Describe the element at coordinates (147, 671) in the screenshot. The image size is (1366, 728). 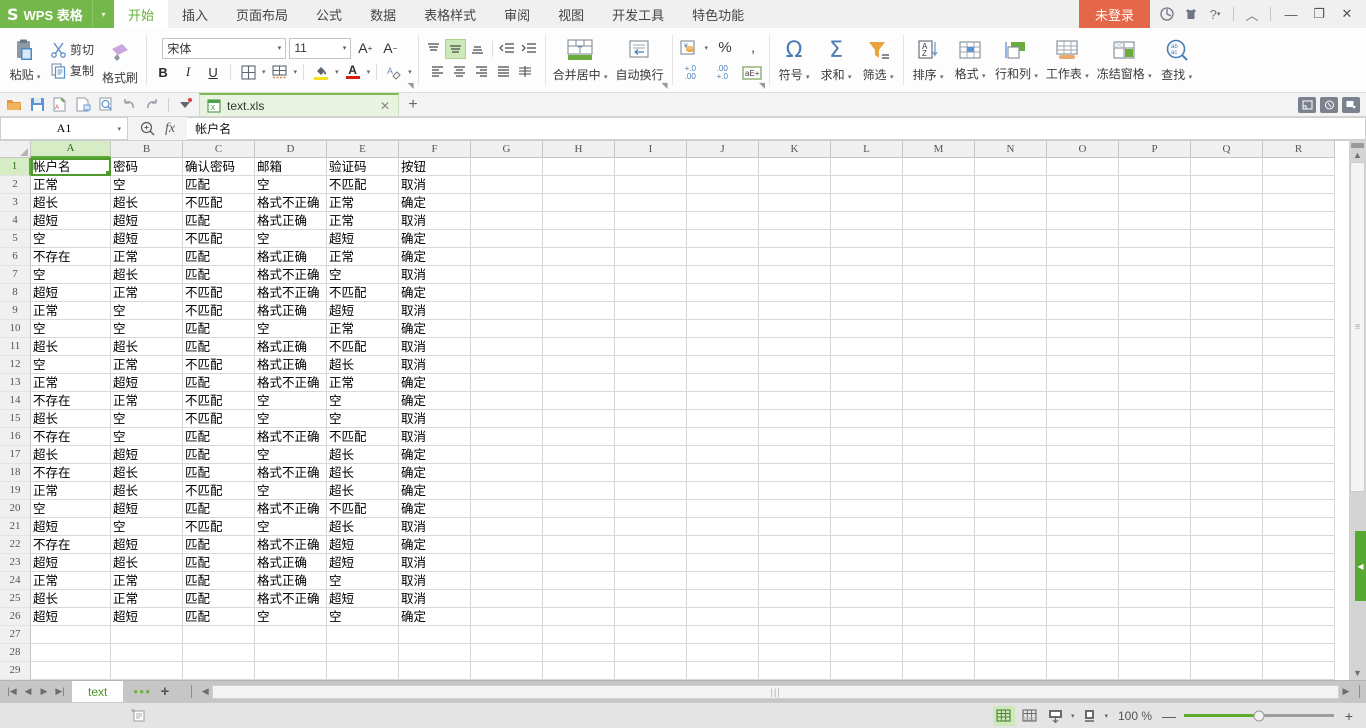
I see `cell-B29` at that location.